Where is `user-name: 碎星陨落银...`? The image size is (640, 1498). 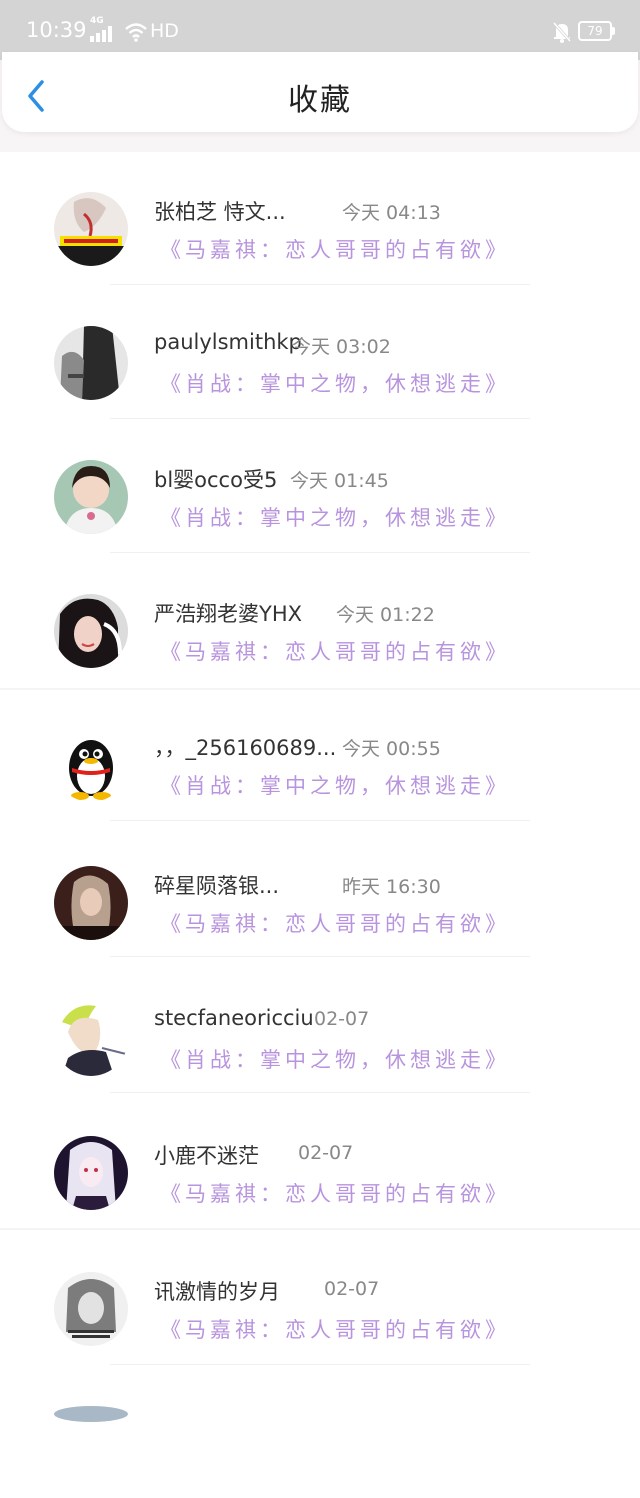 user-name: 碎星陨落银... is located at coordinates (216, 885).